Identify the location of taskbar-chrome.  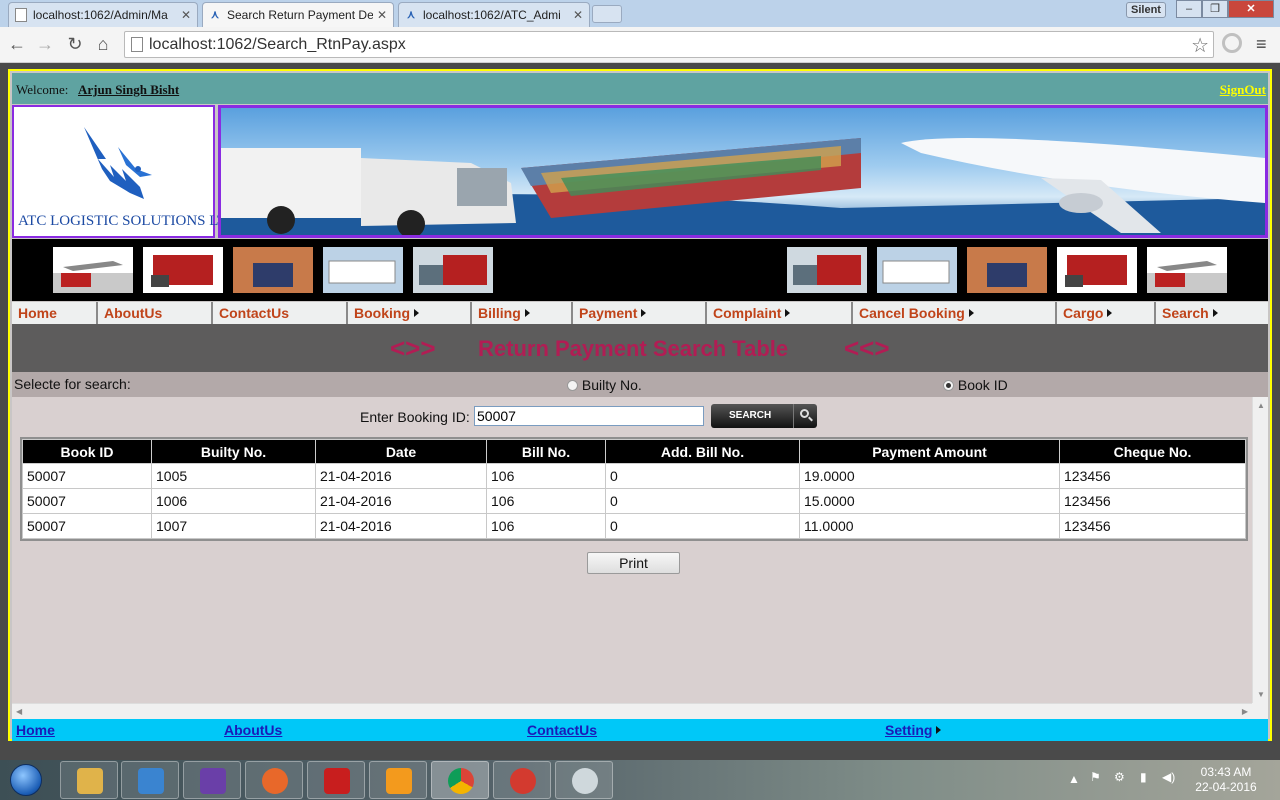
(460, 780).